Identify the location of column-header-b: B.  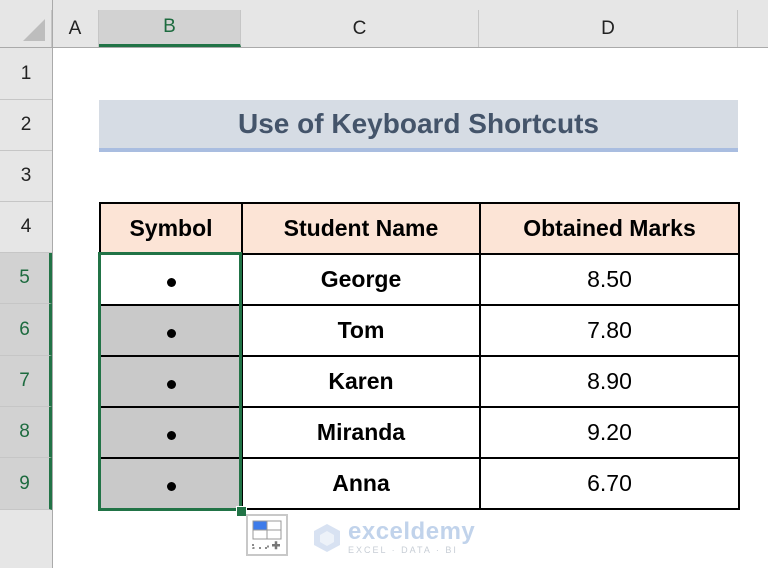
(170, 28).